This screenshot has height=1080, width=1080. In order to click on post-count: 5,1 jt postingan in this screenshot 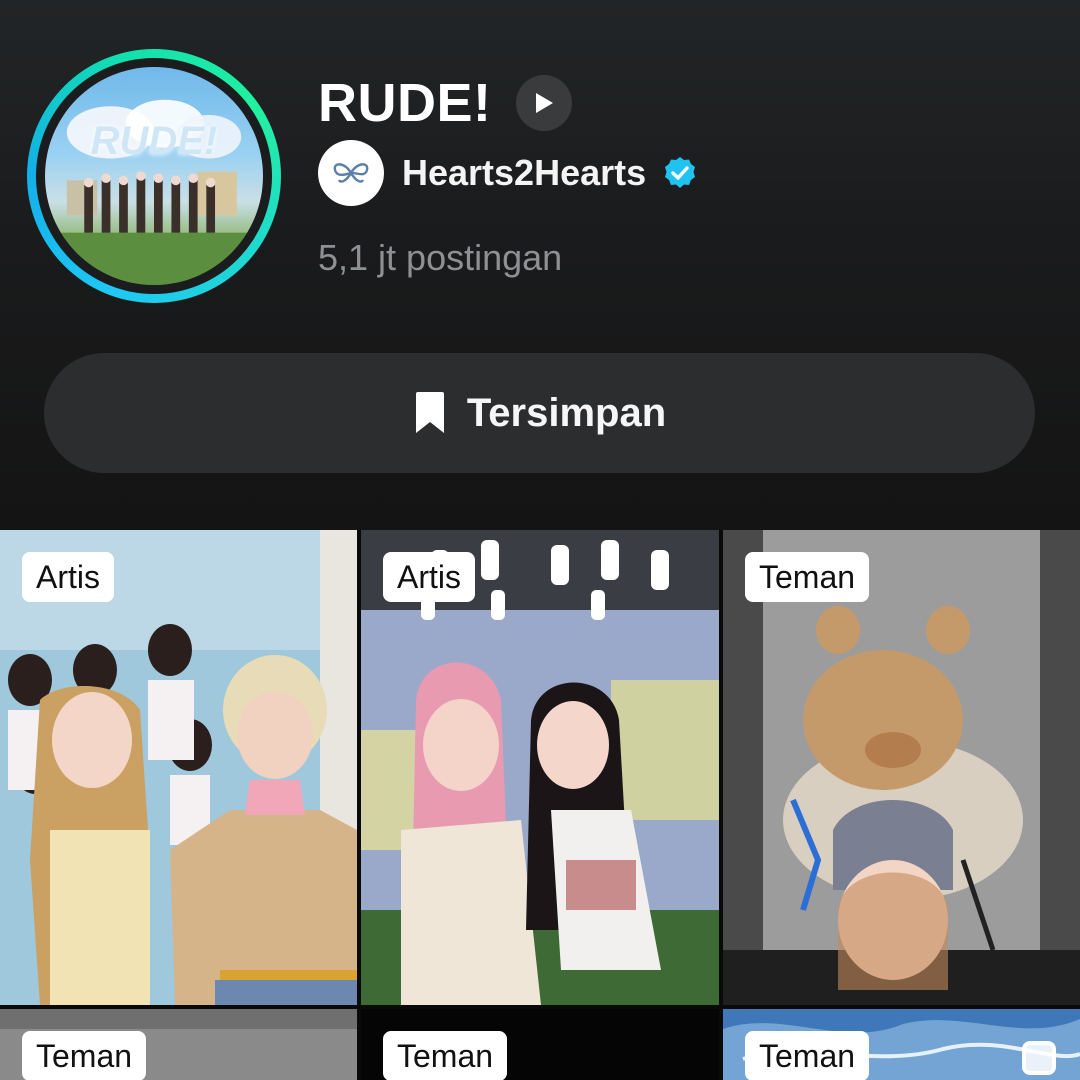, I will do `click(440, 257)`.